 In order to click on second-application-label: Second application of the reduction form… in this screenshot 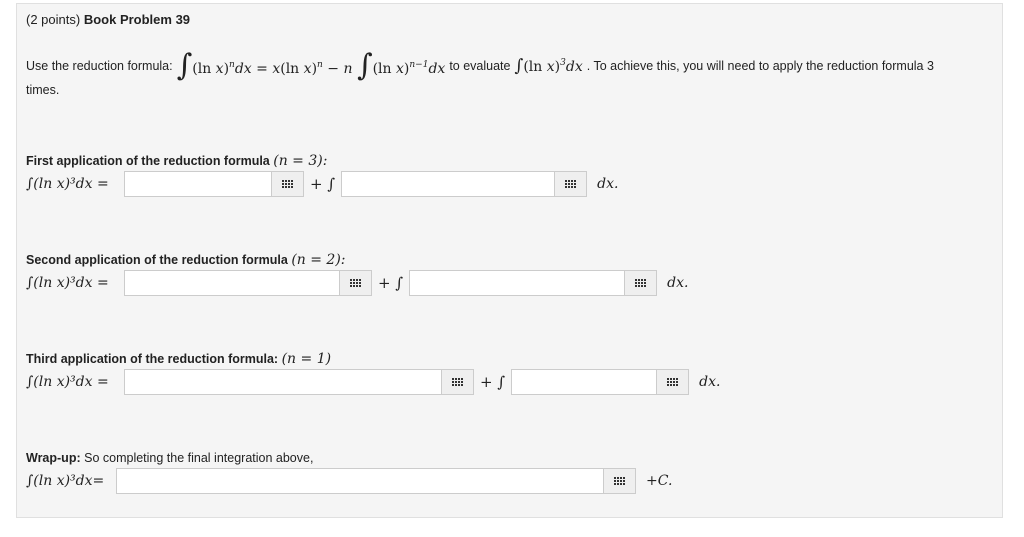, I will do `click(186, 260)`.